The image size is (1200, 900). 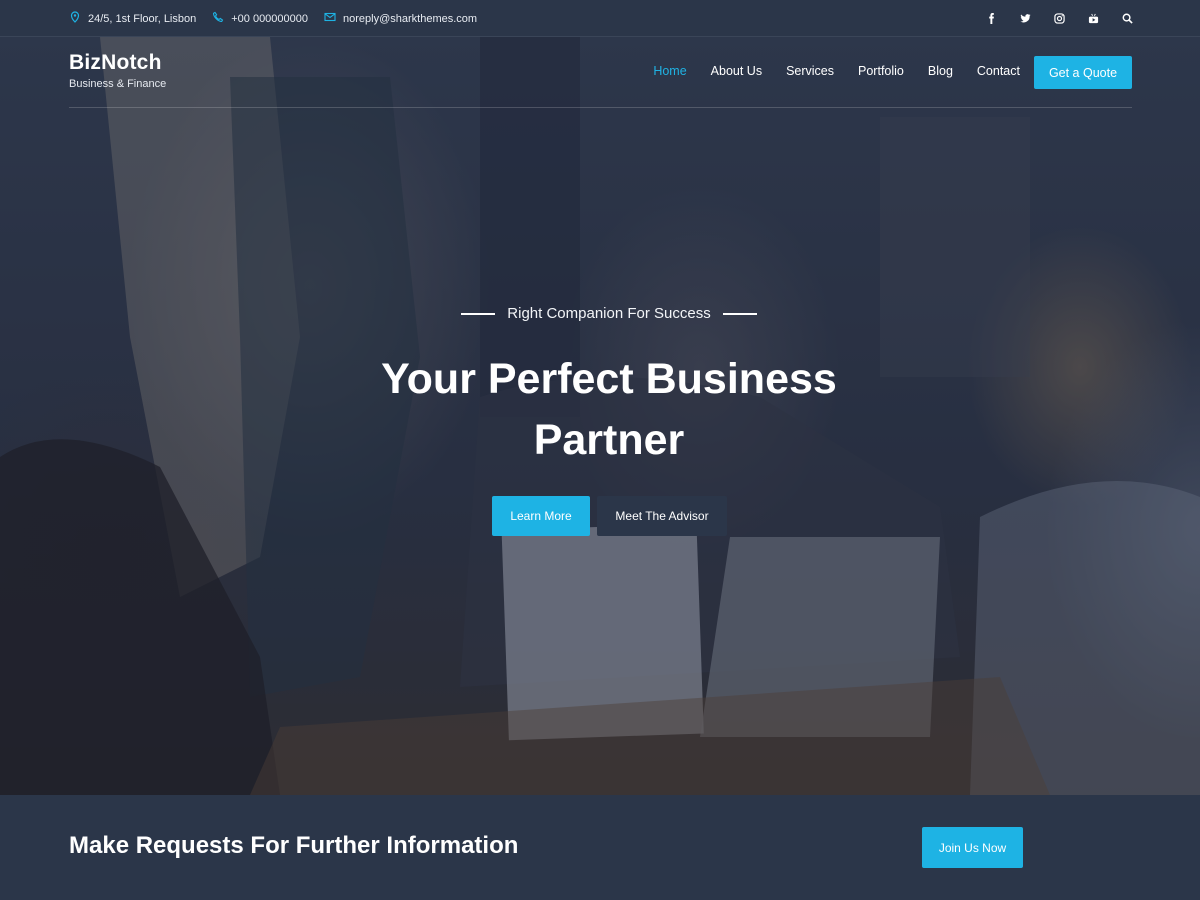 What do you see at coordinates (609, 379) in the screenshot?
I see `headline-line-1: Your Perfect Business` at bounding box center [609, 379].